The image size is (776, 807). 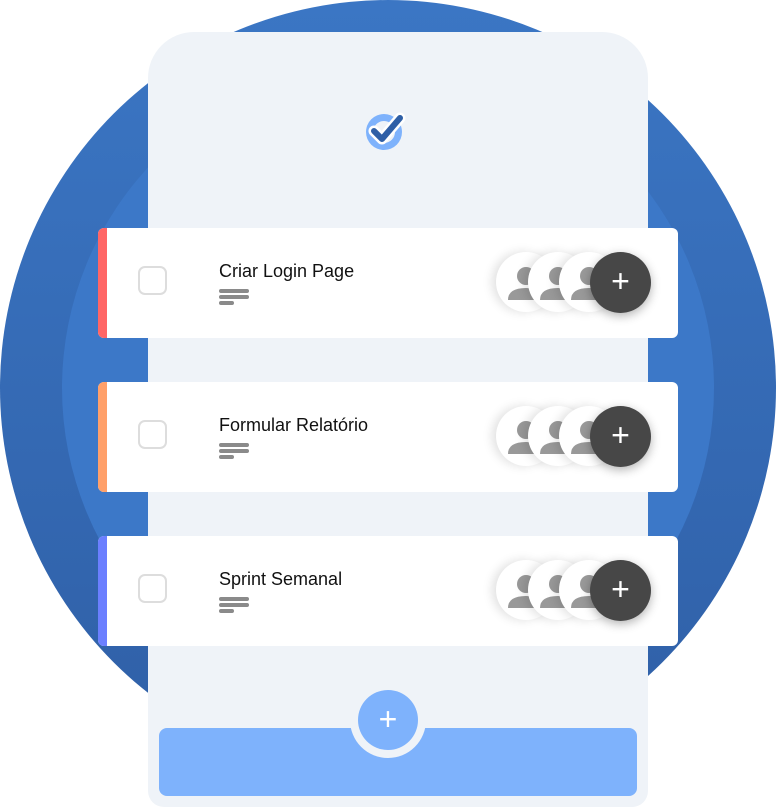 I want to click on task-card: Formular Relatório +, so click(x=388, y=437).